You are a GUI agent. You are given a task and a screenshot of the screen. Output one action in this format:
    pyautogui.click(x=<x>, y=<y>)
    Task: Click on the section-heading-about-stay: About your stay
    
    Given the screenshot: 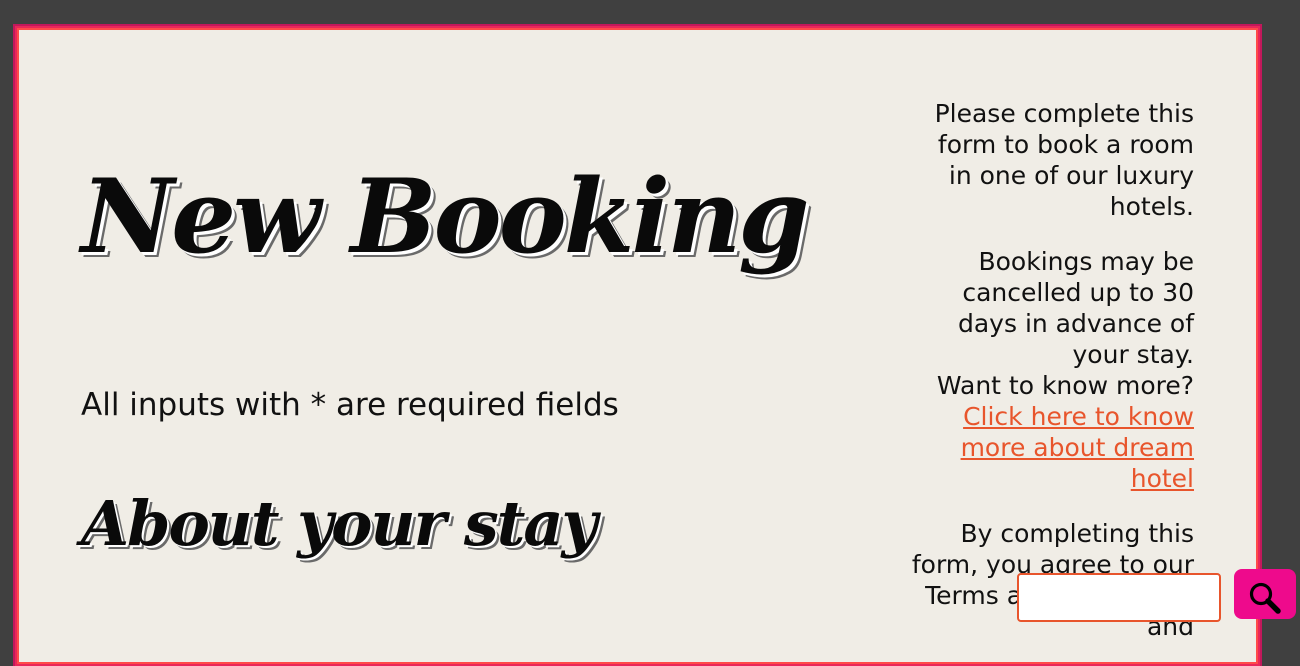 What is the action you would take?
    pyautogui.click(x=339, y=523)
    